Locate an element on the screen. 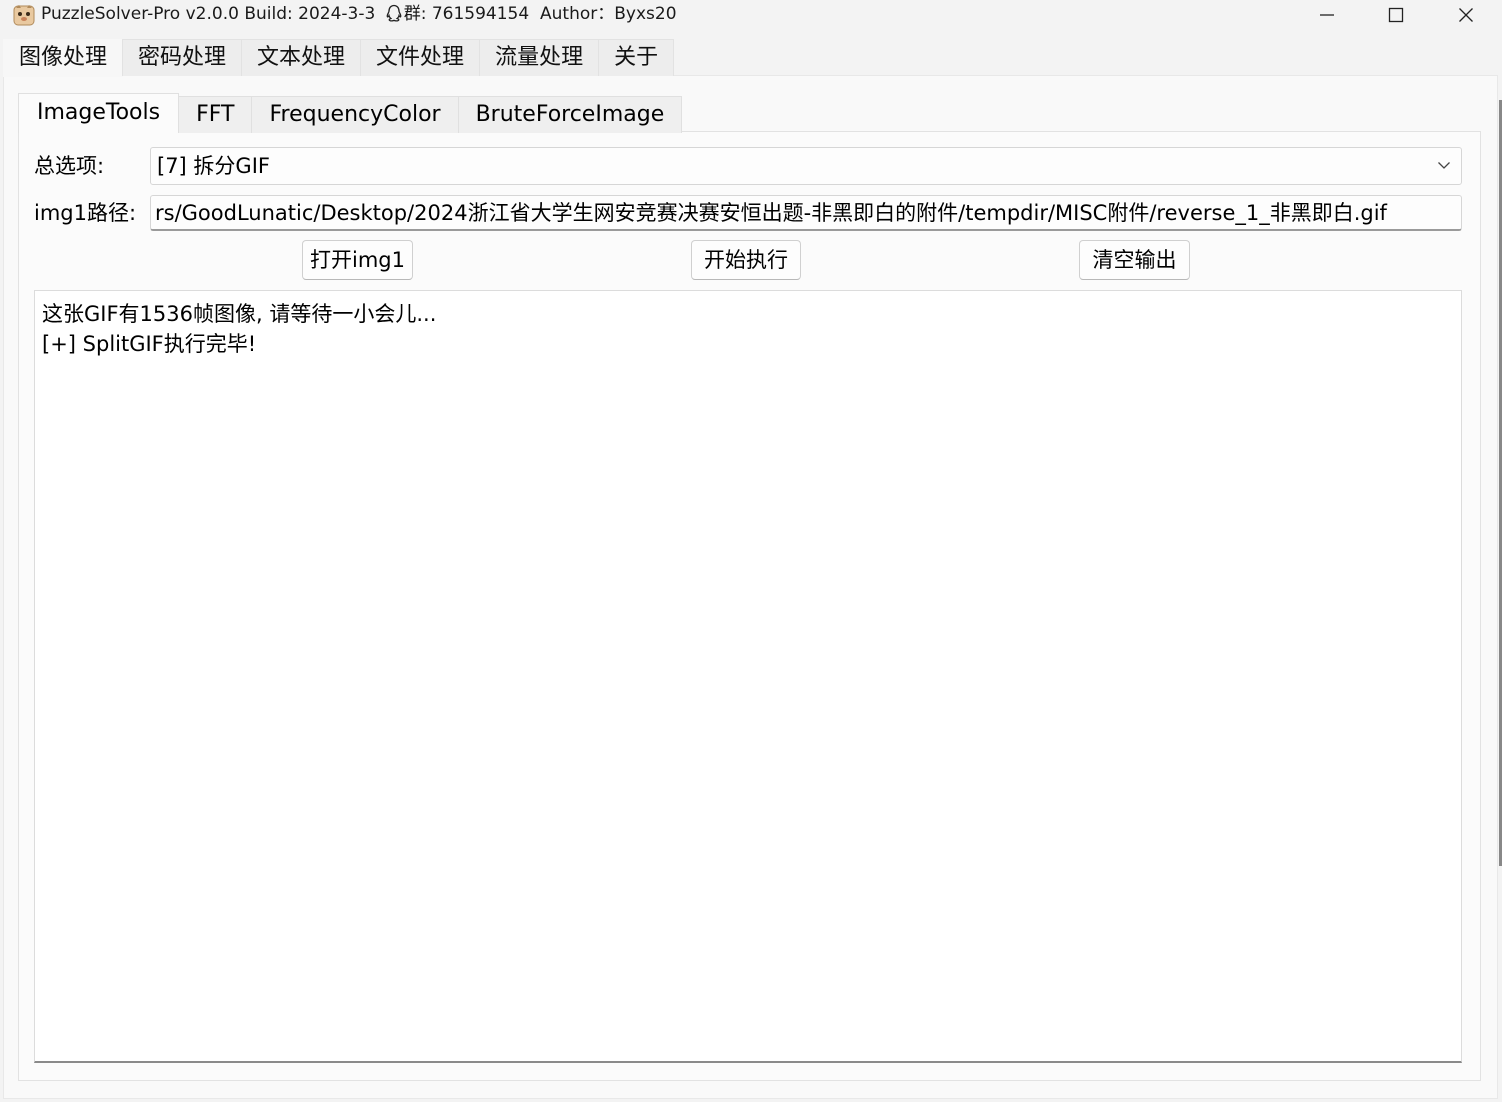 The image size is (1502, 1102). output-line: [+] SplitGIF执行完毕! is located at coordinates (149, 344).